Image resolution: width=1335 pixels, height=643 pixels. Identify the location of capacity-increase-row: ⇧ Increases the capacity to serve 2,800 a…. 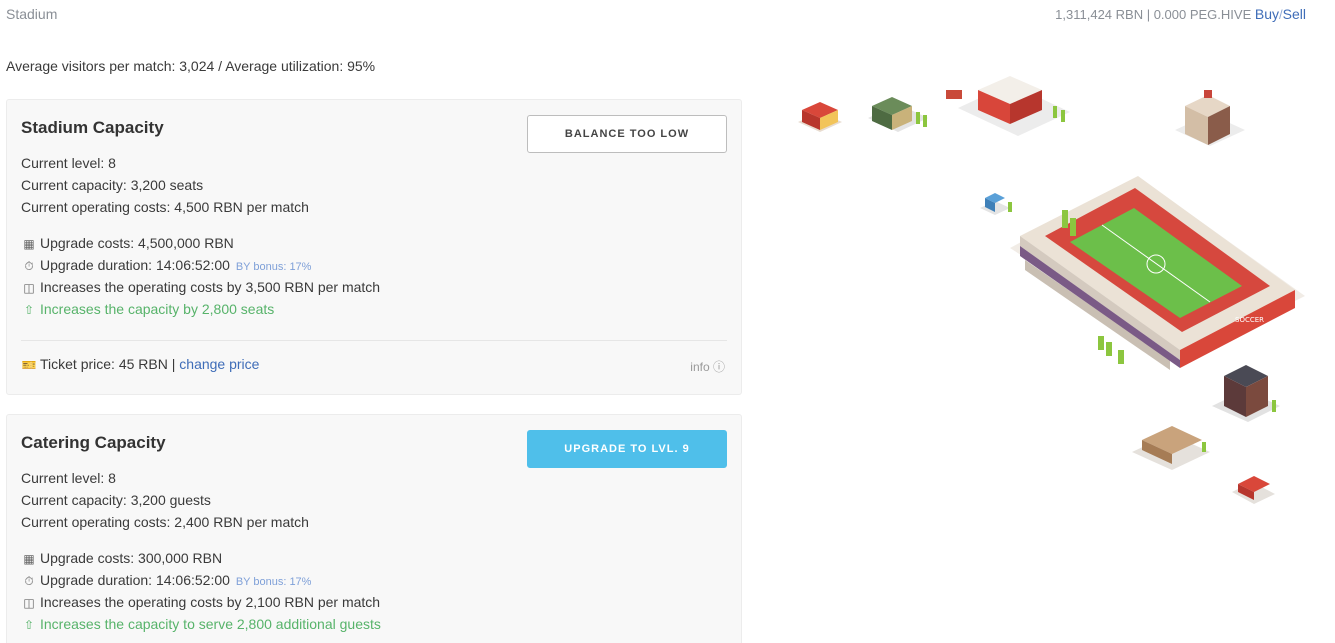
(201, 624).